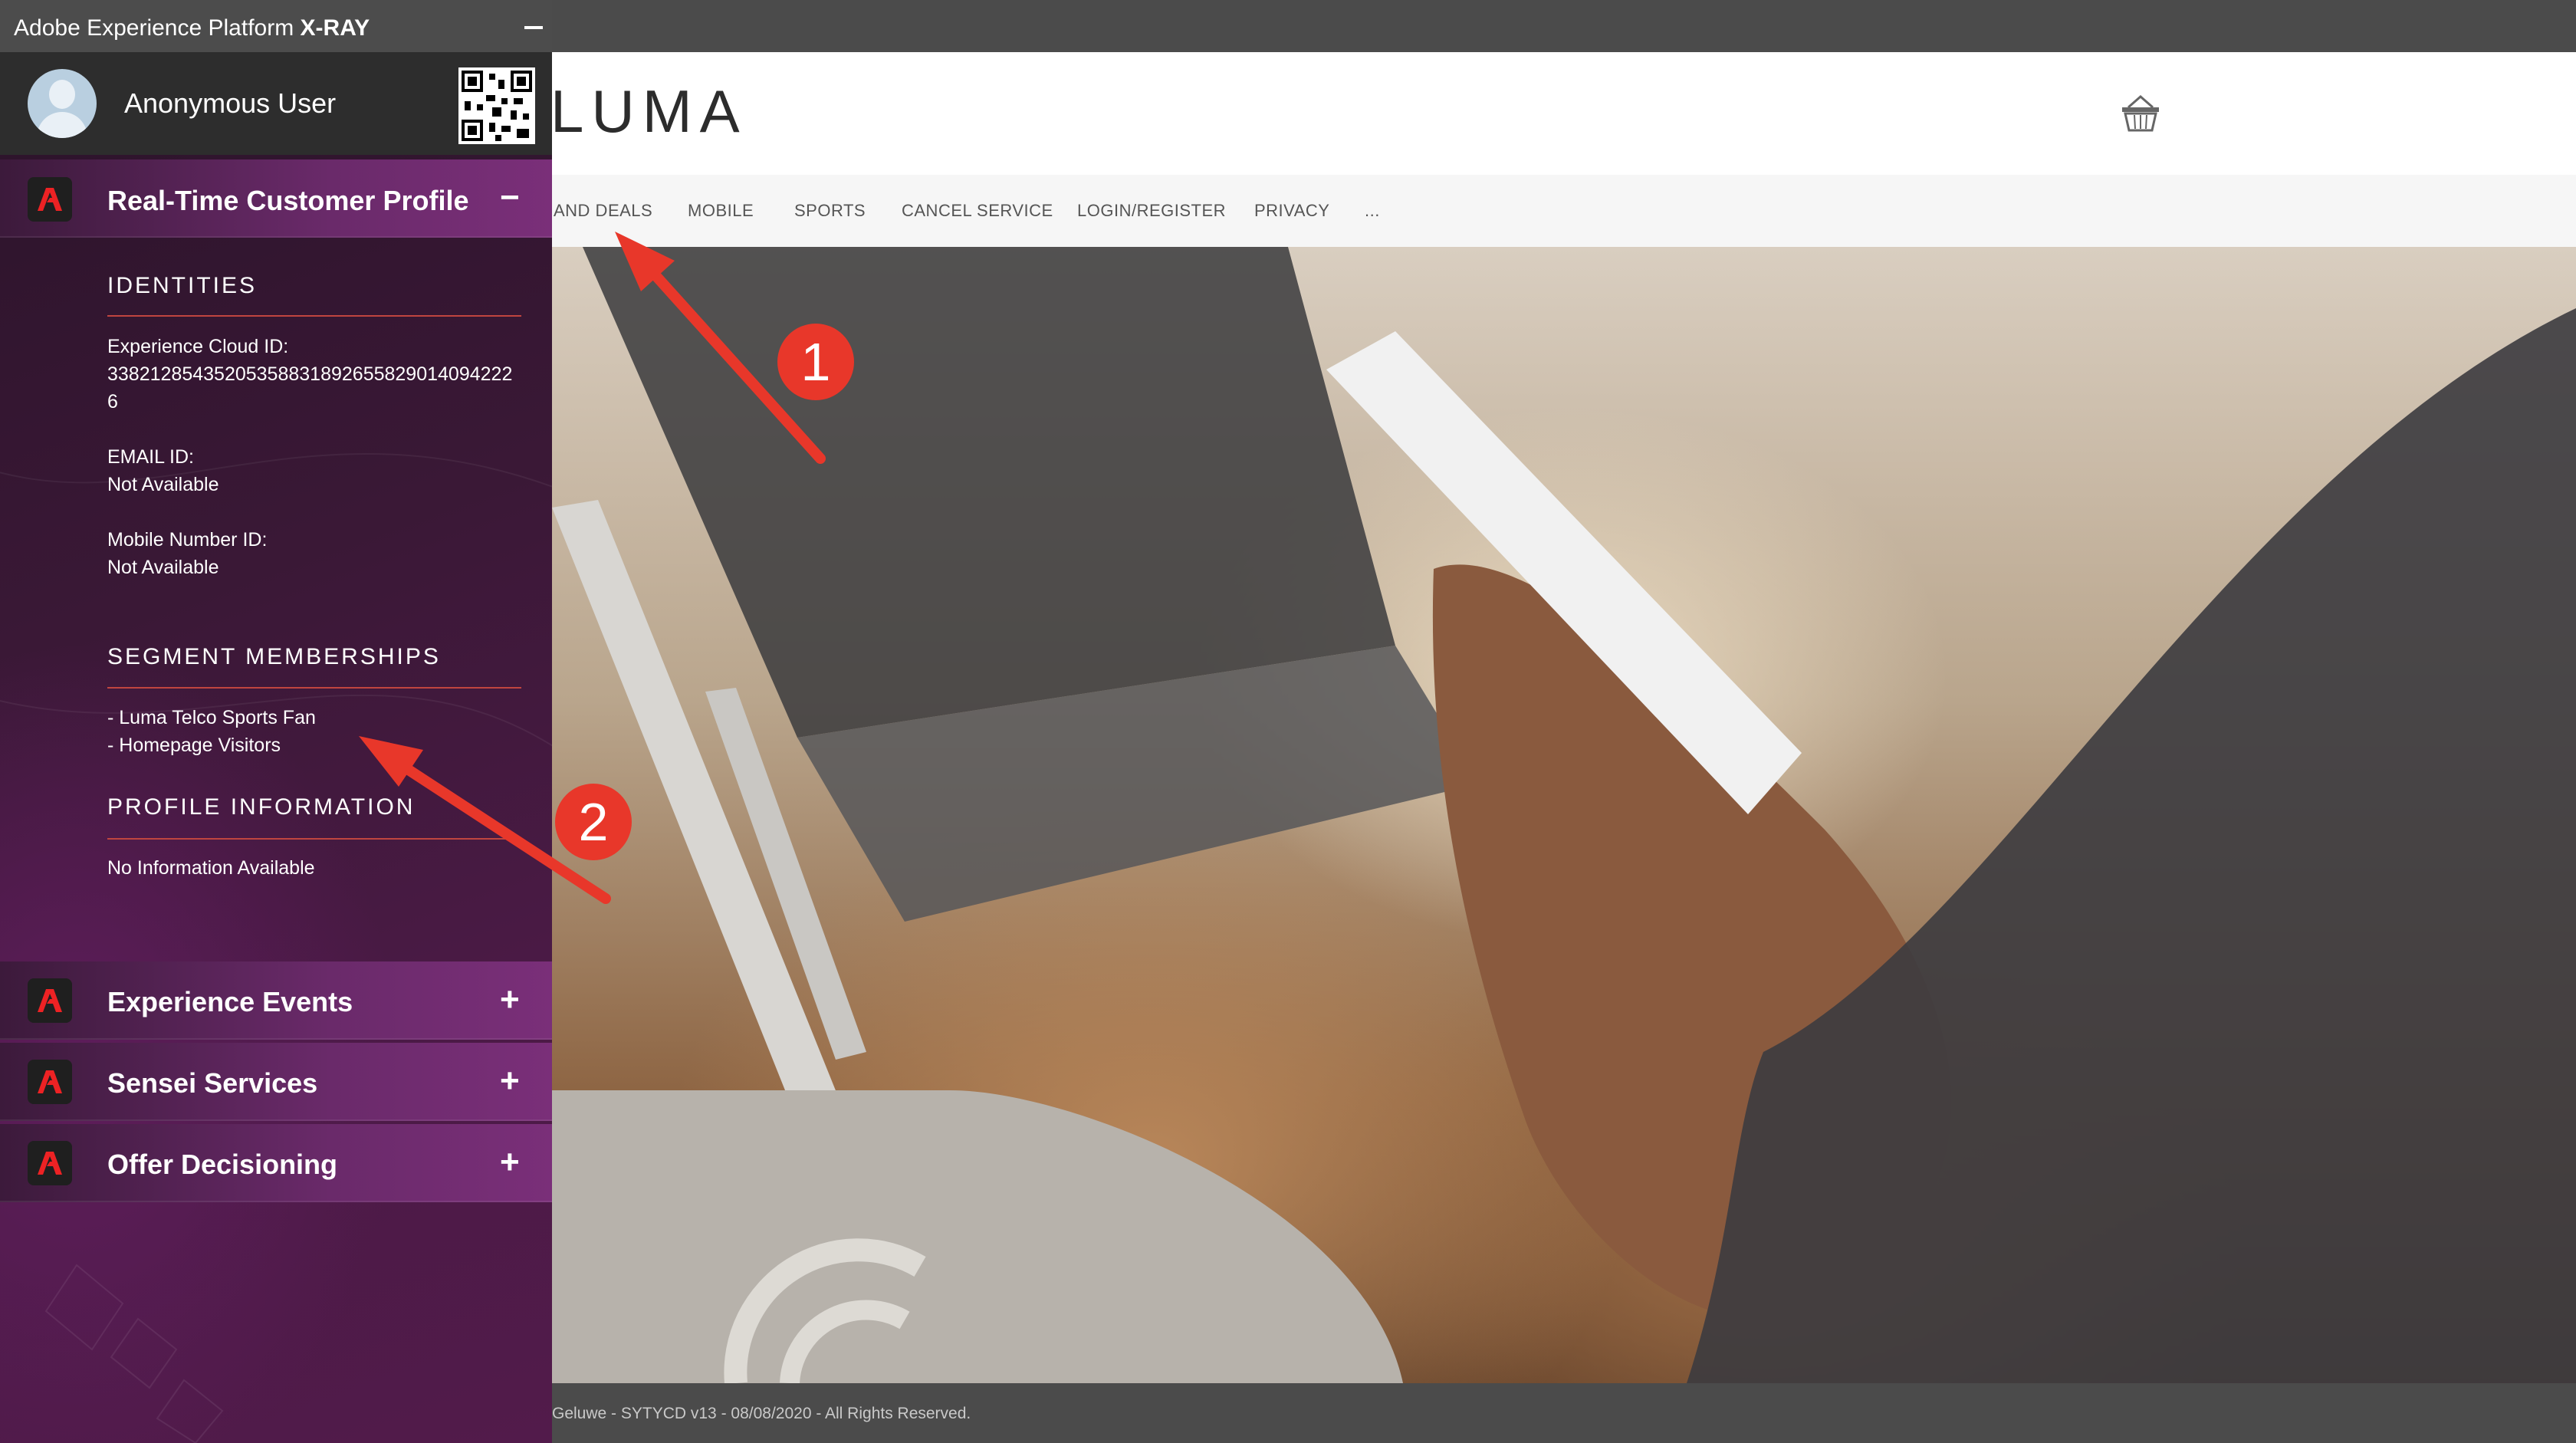  What do you see at coordinates (815, 362) in the screenshot?
I see `annotation-marker-1: 1` at bounding box center [815, 362].